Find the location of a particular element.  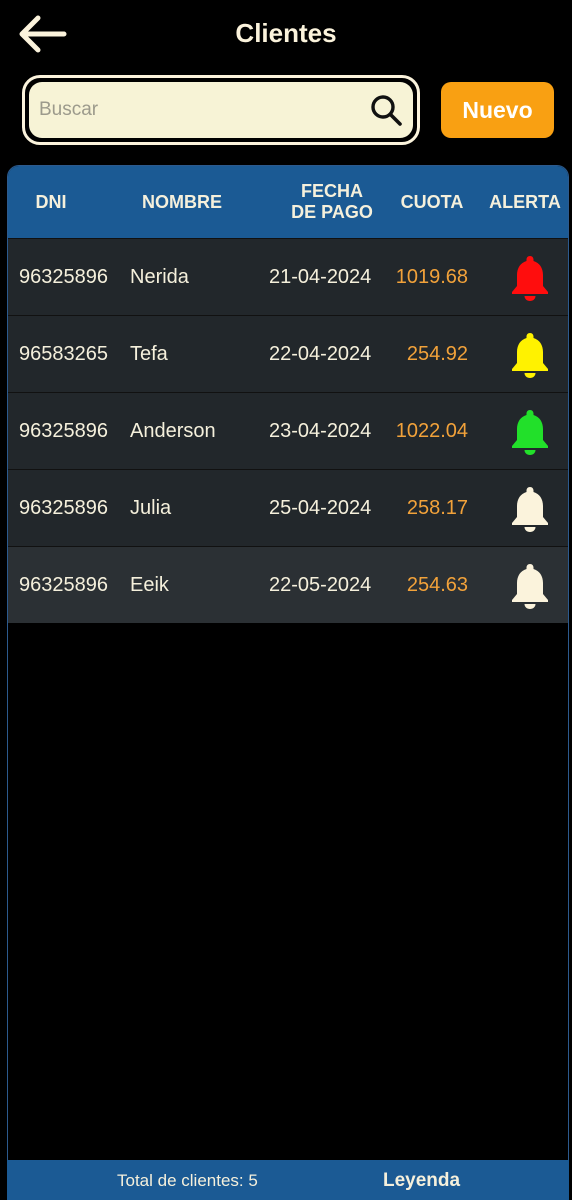

search-box is located at coordinates (221, 110).